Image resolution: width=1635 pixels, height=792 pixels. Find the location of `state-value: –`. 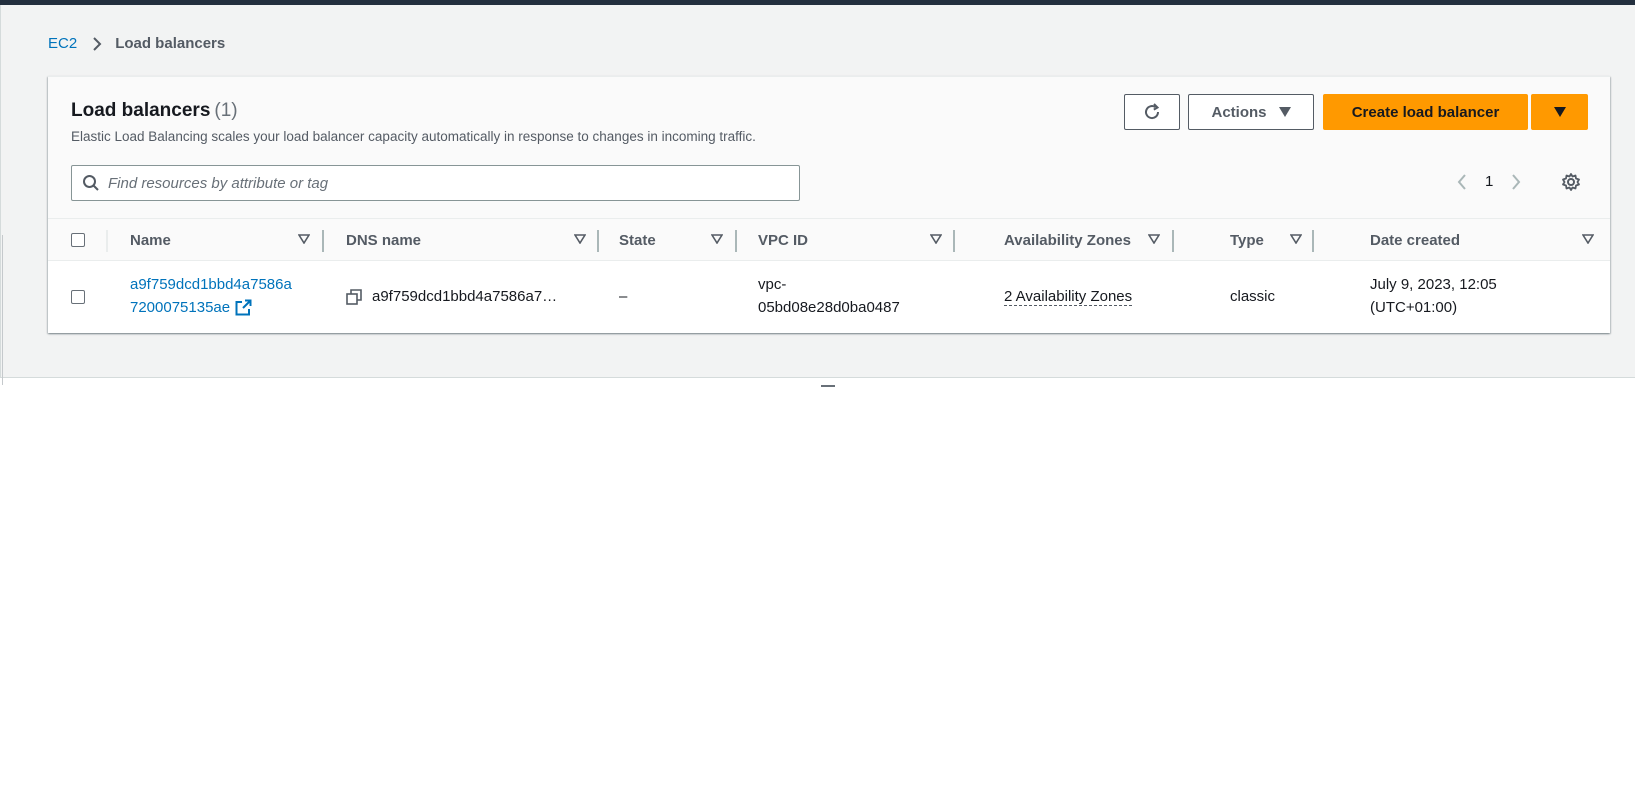

state-value: – is located at coordinates (623, 296).